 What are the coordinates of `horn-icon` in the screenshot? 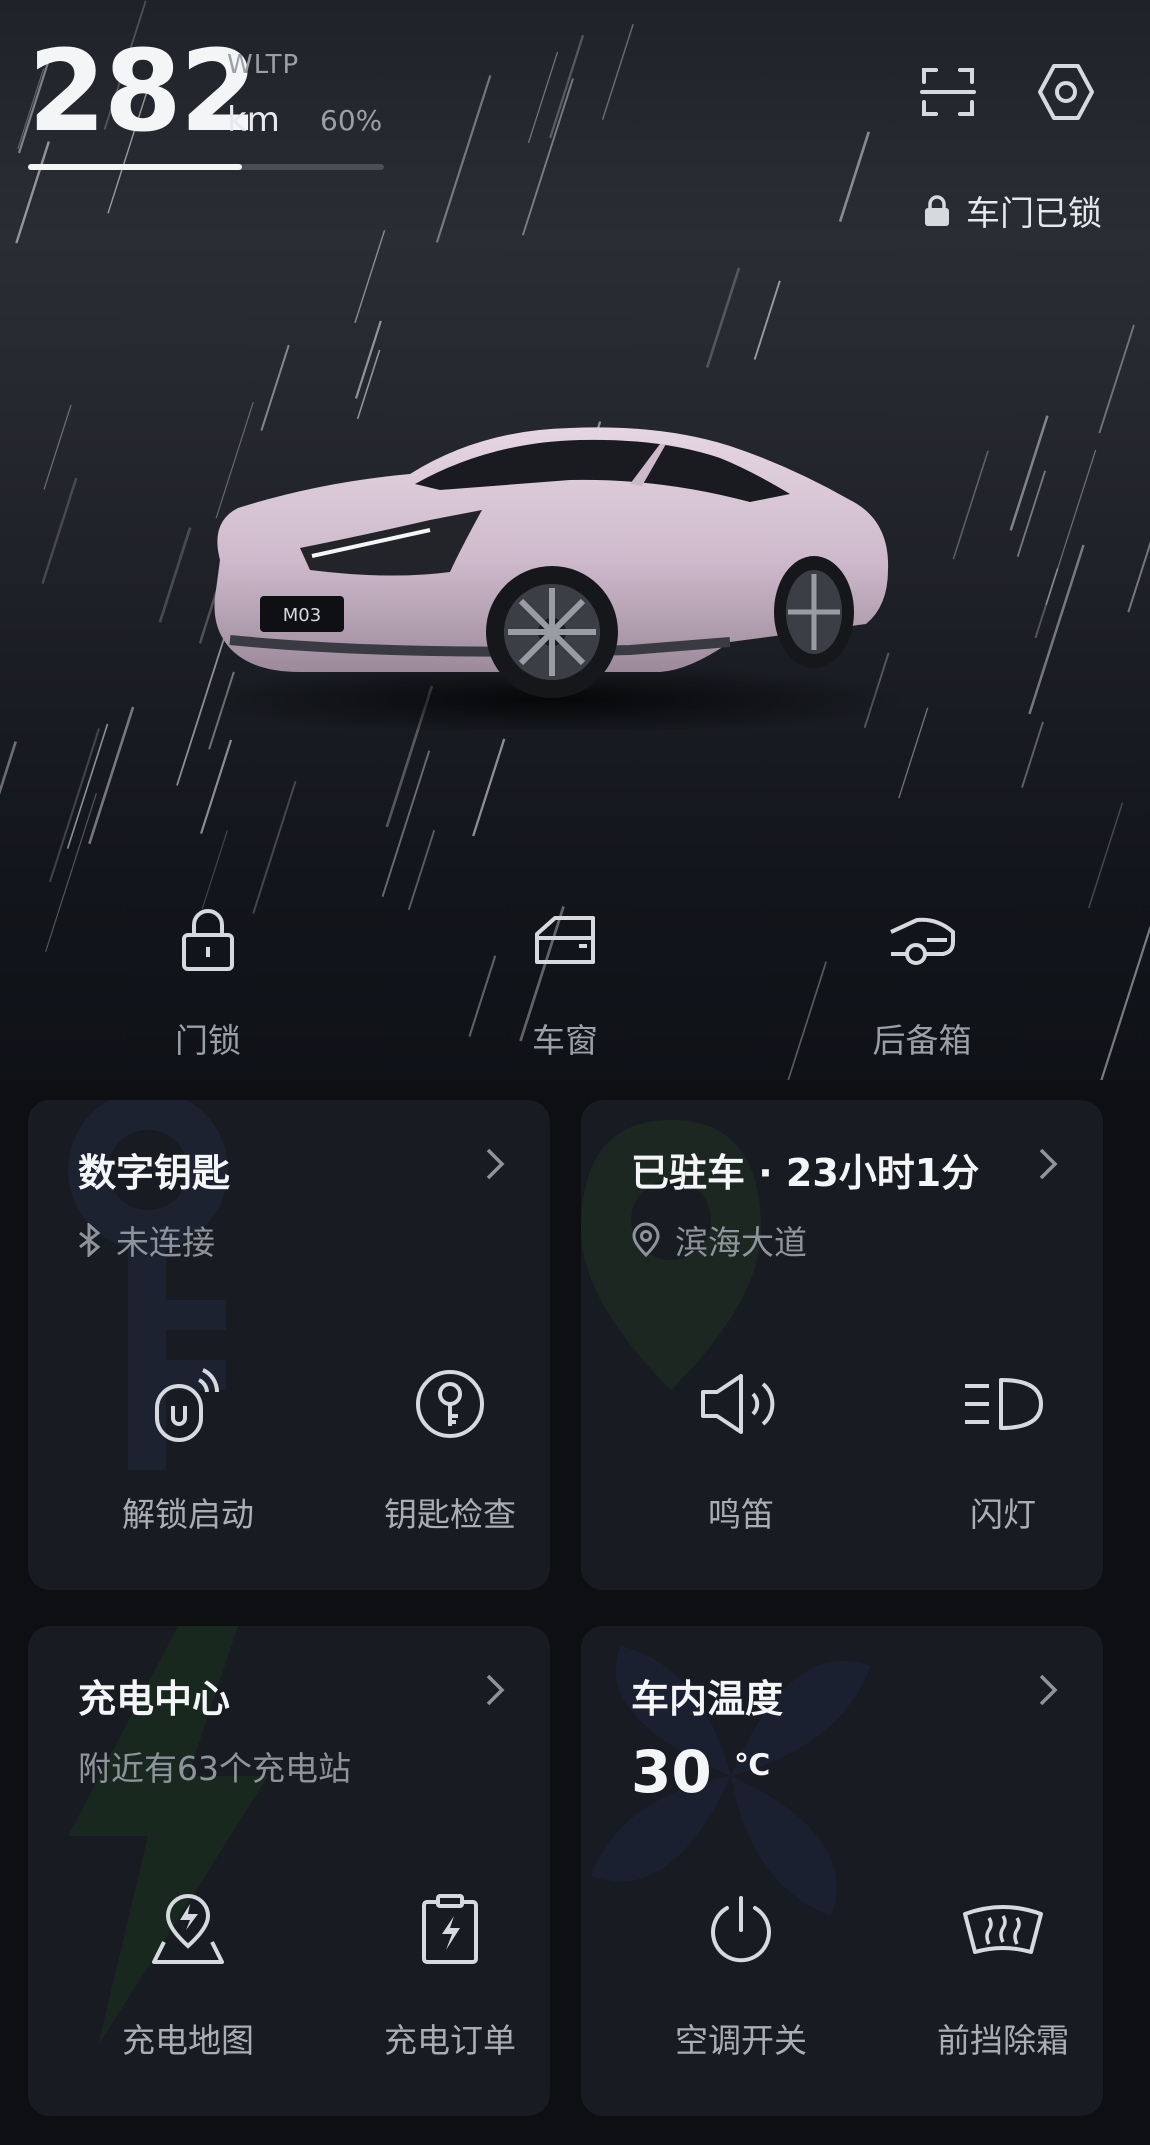 It's located at (738, 1404).